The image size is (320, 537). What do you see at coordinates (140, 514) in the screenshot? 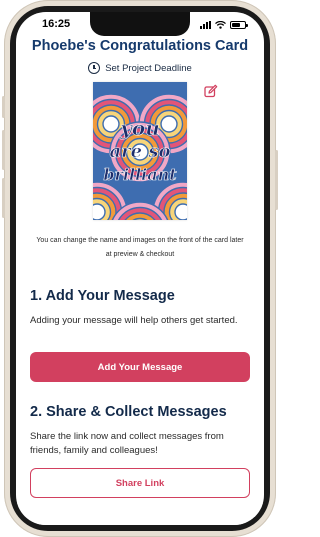
I see `screen-bottom-area` at bounding box center [140, 514].